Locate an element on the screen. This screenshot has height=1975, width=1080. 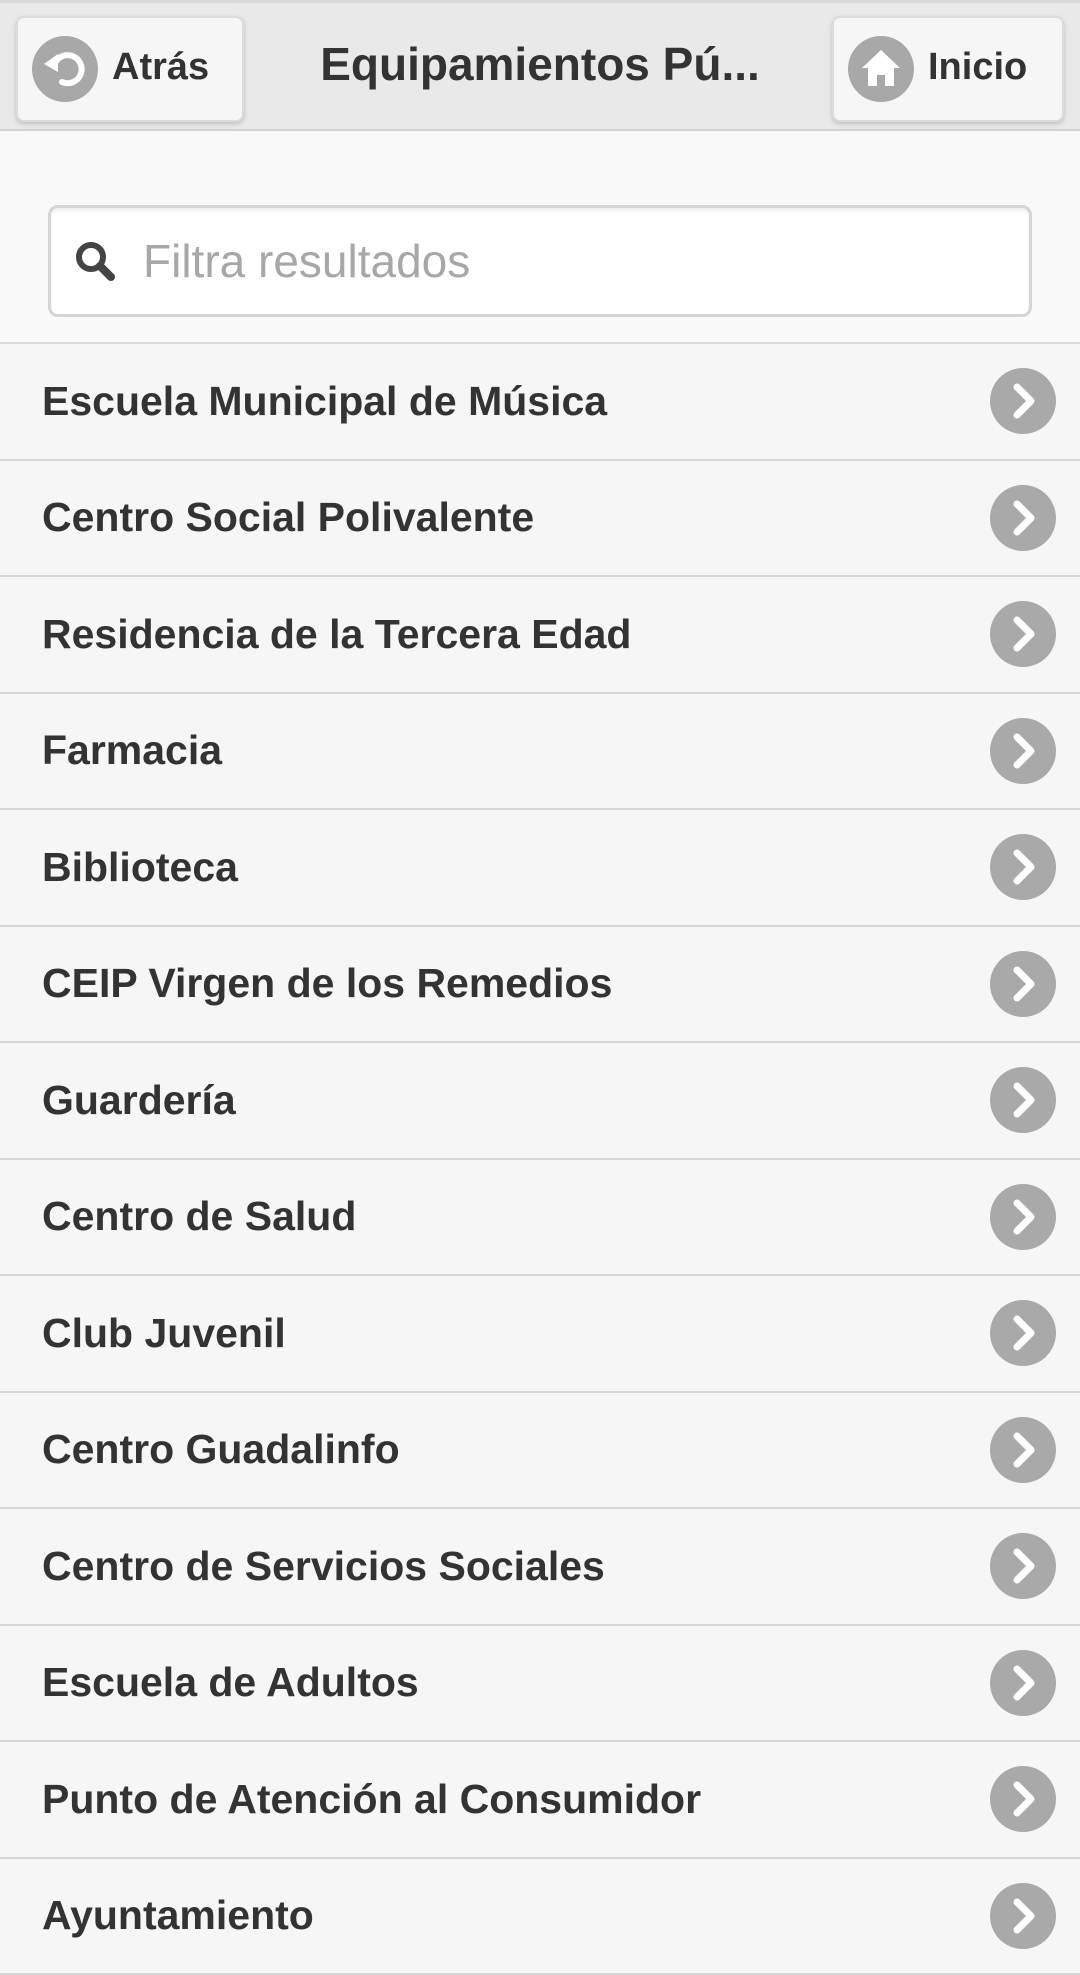
back-button-label: Atrás is located at coordinates (160, 67).